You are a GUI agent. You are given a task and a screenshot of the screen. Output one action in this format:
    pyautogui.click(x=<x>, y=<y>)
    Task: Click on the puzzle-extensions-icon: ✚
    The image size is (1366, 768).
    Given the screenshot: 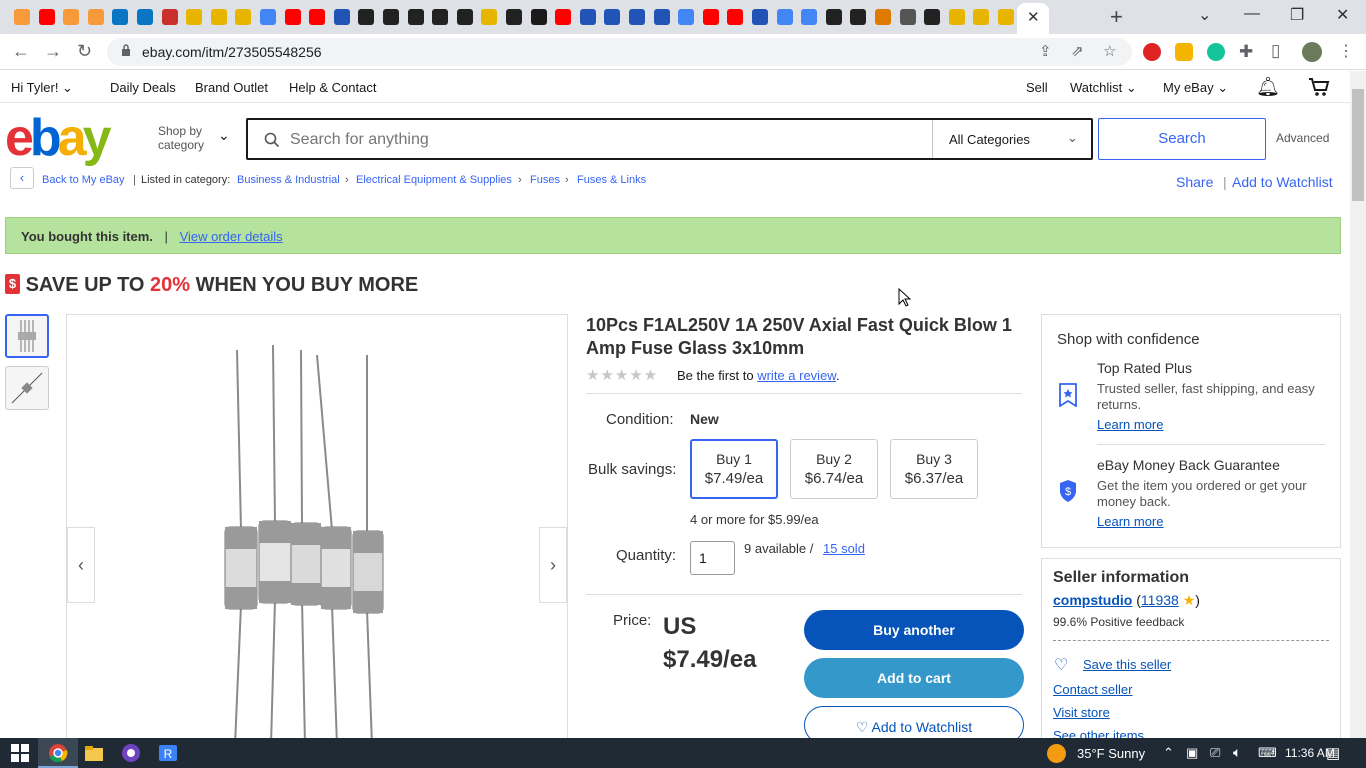 What is the action you would take?
    pyautogui.click(x=1246, y=52)
    